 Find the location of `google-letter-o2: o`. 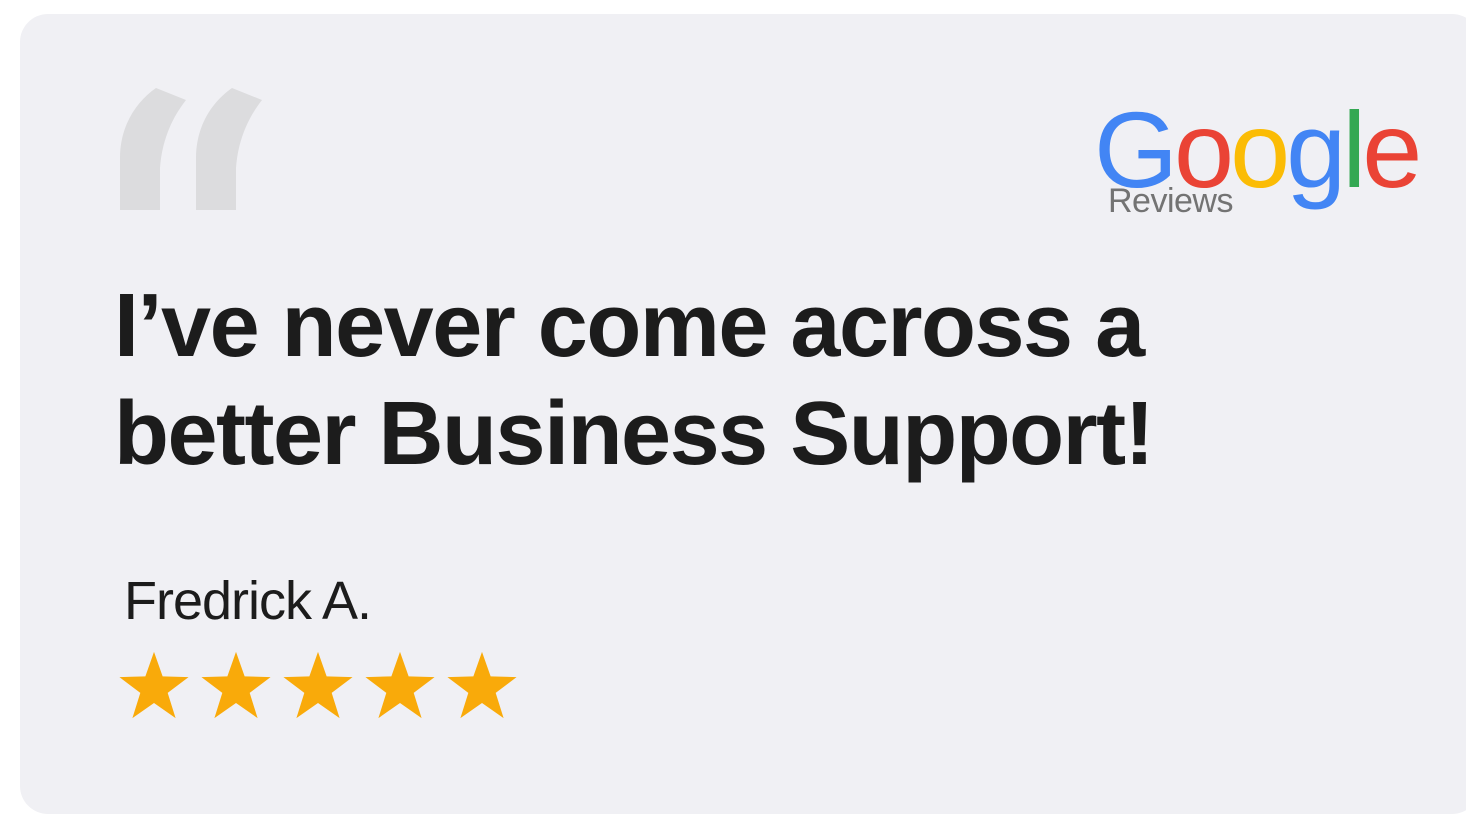

google-letter-o2: o is located at coordinates (1260, 149).